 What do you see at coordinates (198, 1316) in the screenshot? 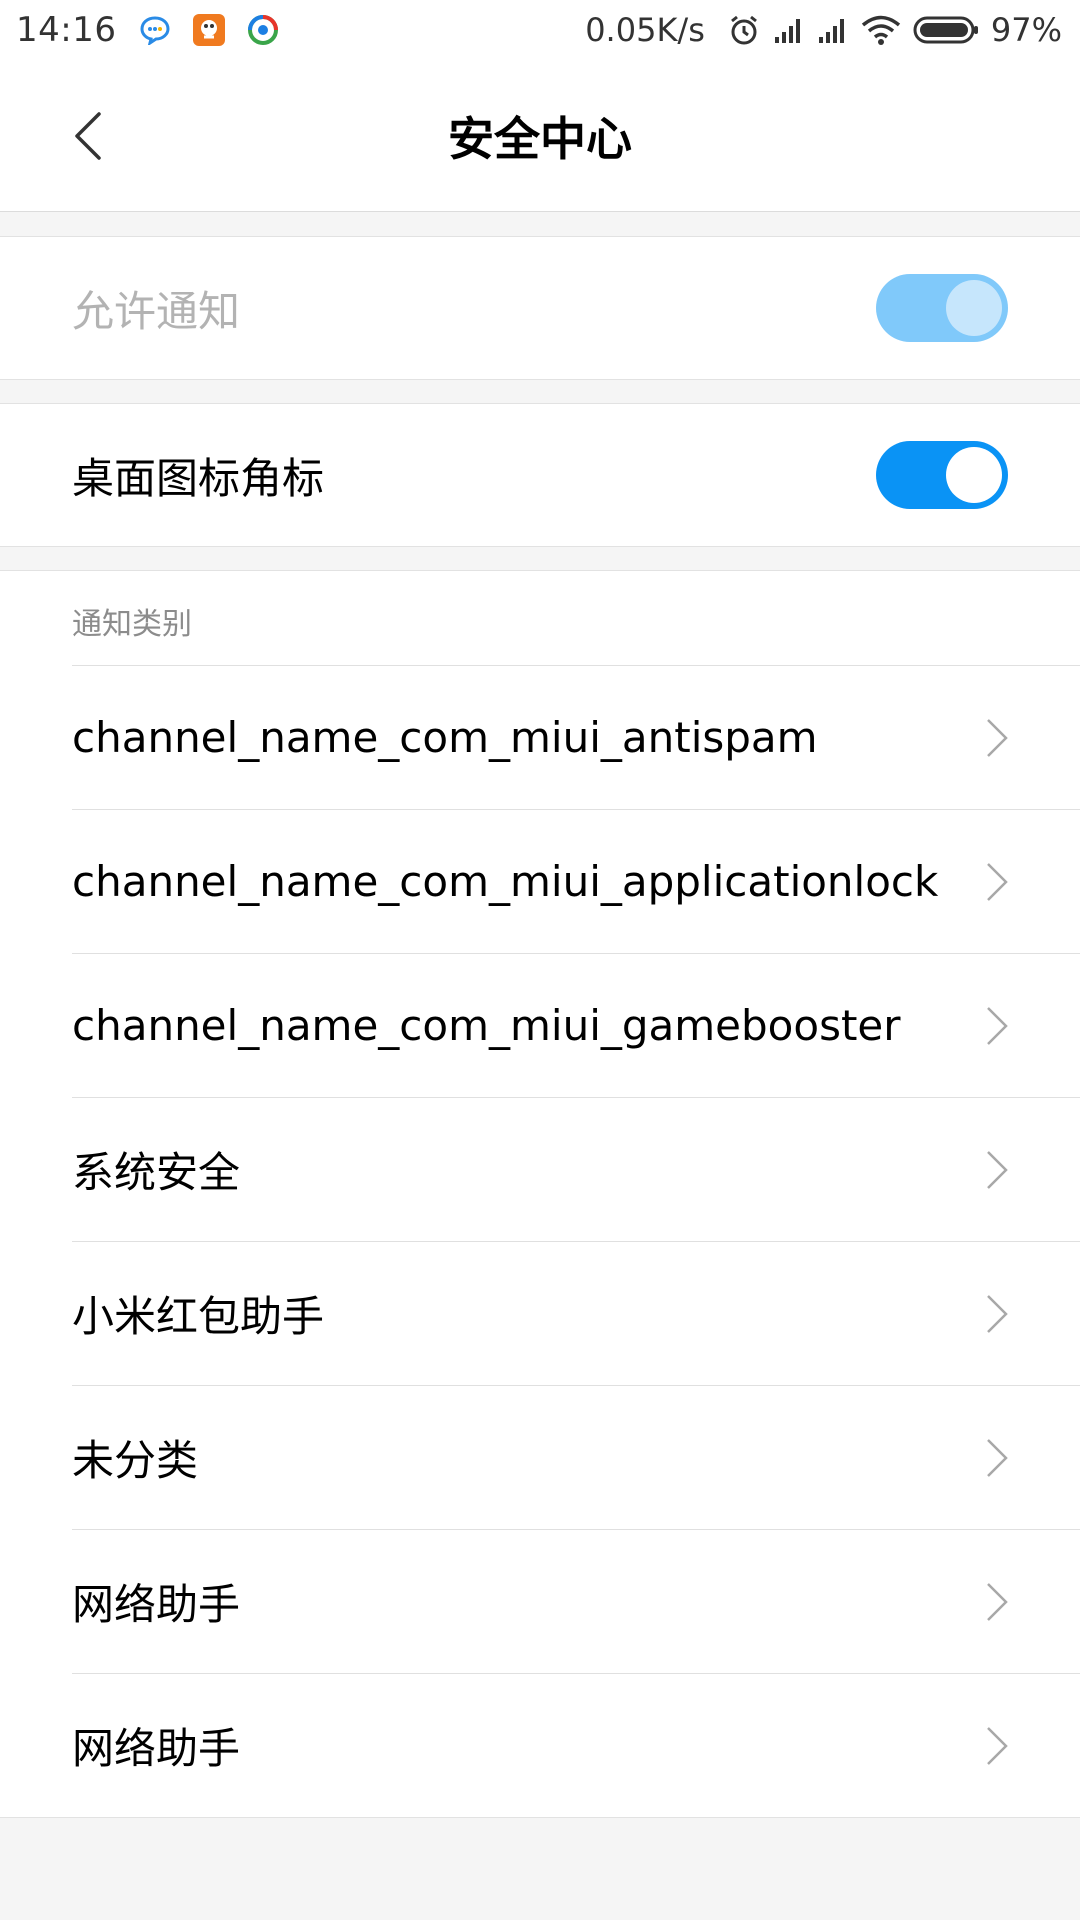
I see `list-item-label: 小米红包助手` at bounding box center [198, 1316].